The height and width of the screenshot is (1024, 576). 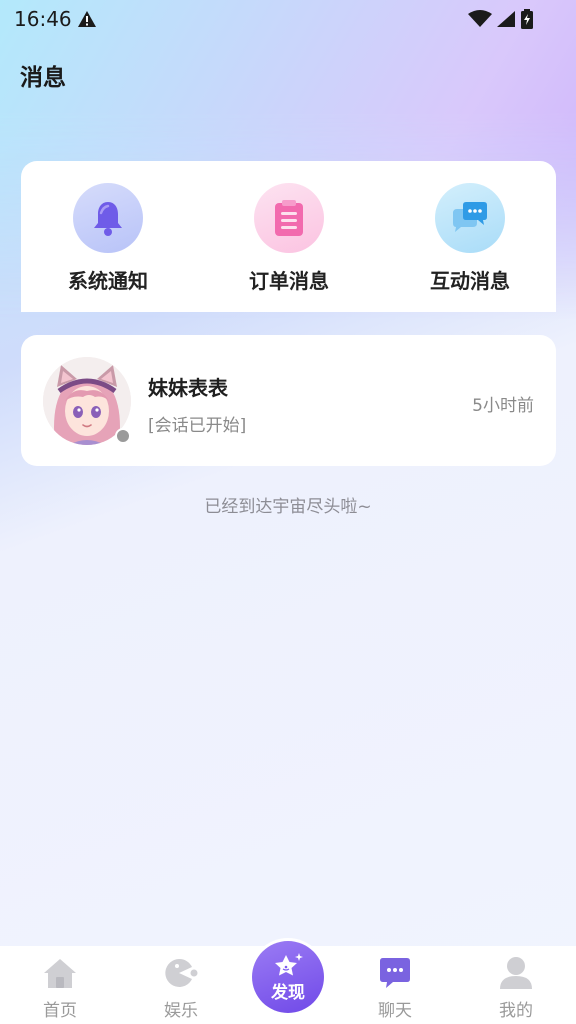 What do you see at coordinates (288, 992) in the screenshot?
I see `tab-label: 发现` at bounding box center [288, 992].